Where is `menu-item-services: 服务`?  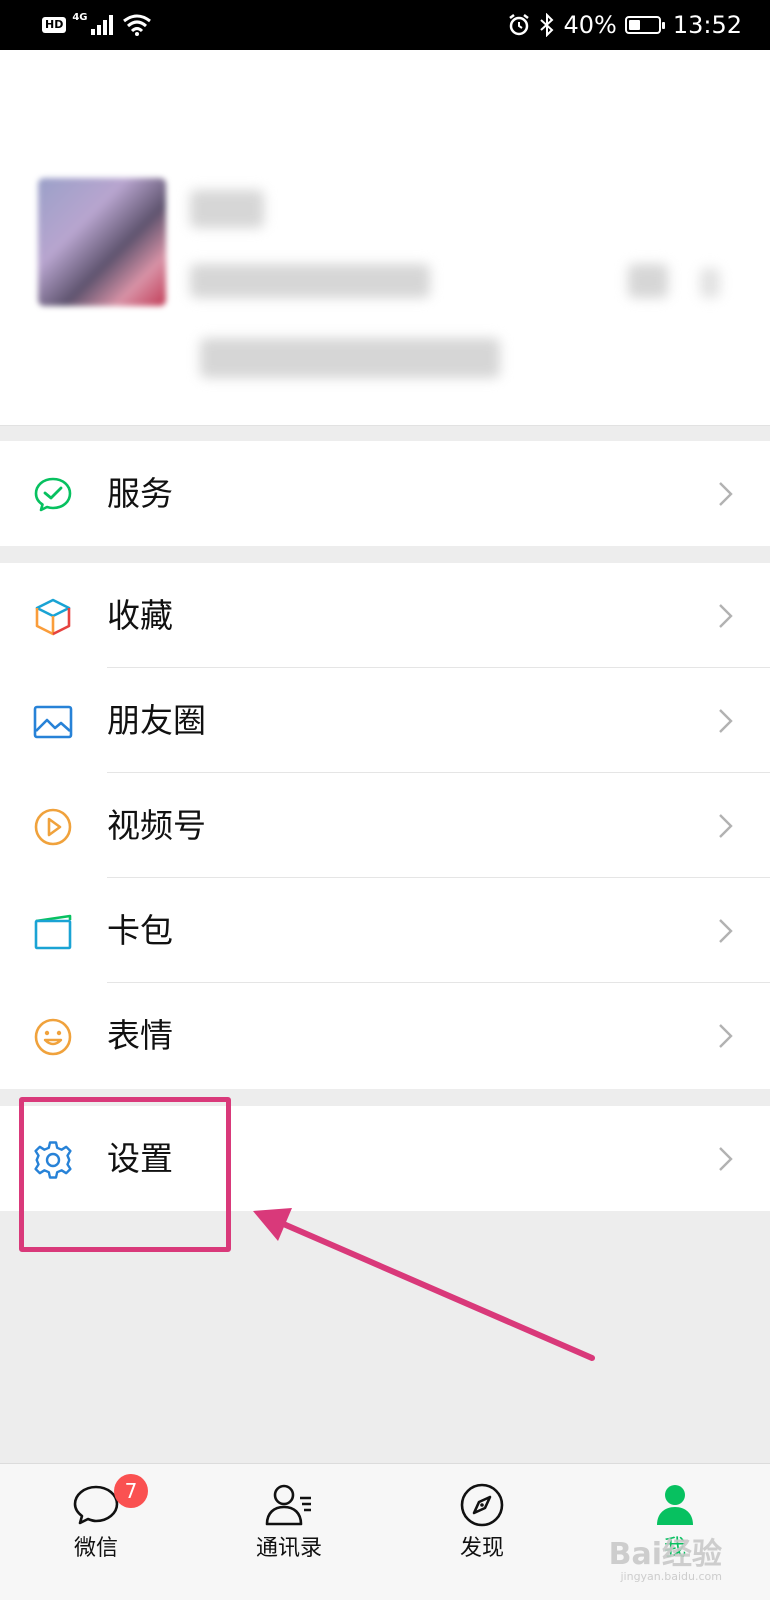 menu-item-services: 服务 is located at coordinates (385, 493).